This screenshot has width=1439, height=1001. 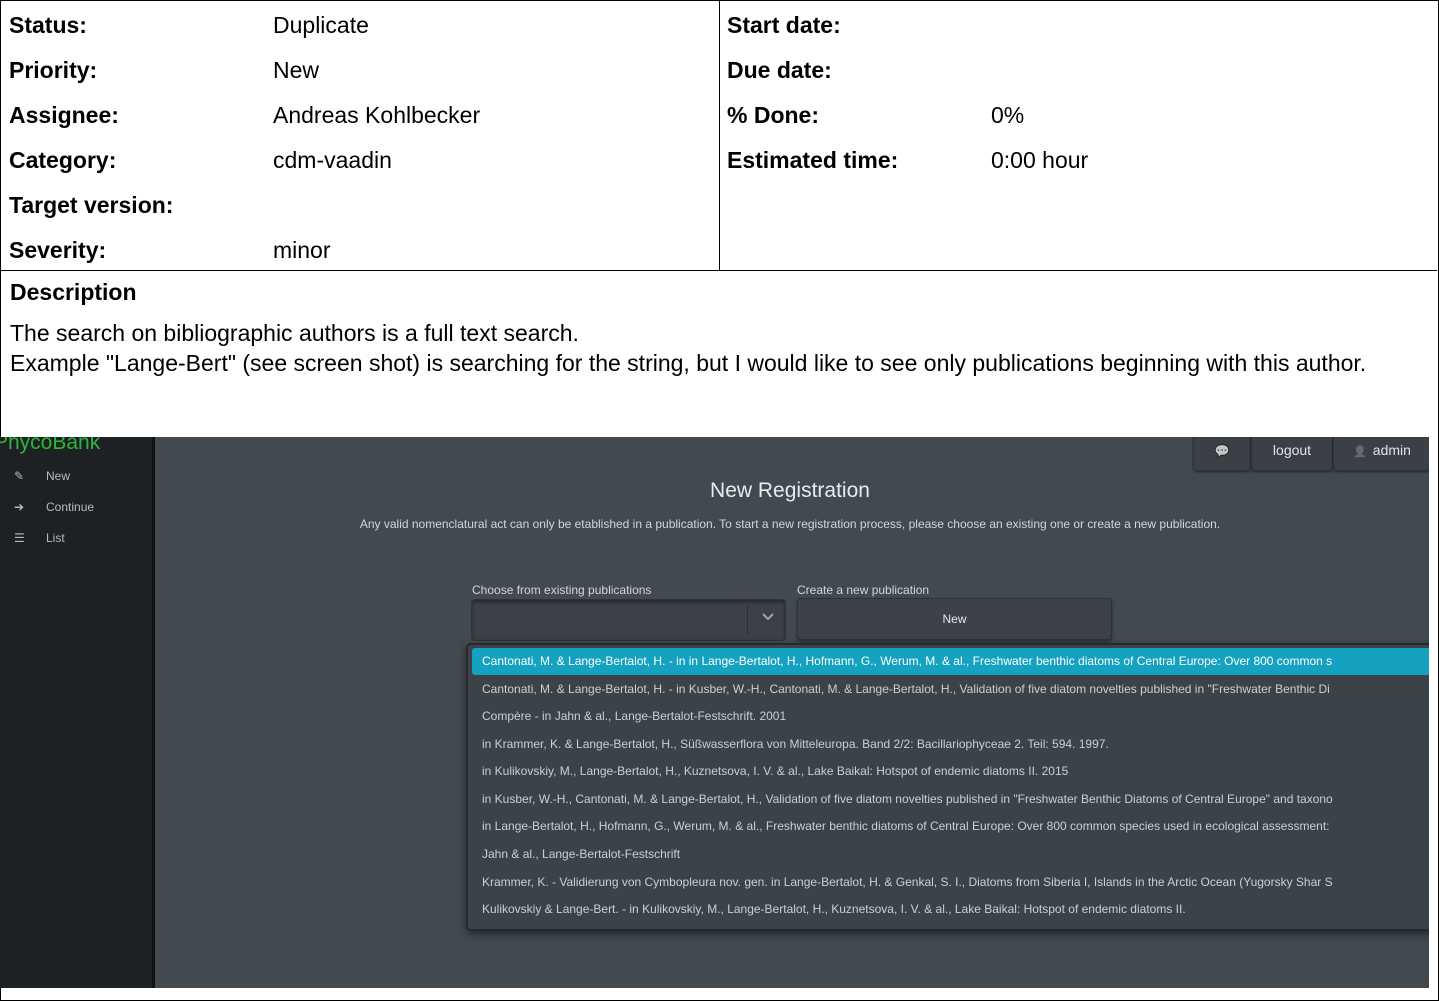 I want to click on attribute-label: Due date:, so click(x=779, y=70).